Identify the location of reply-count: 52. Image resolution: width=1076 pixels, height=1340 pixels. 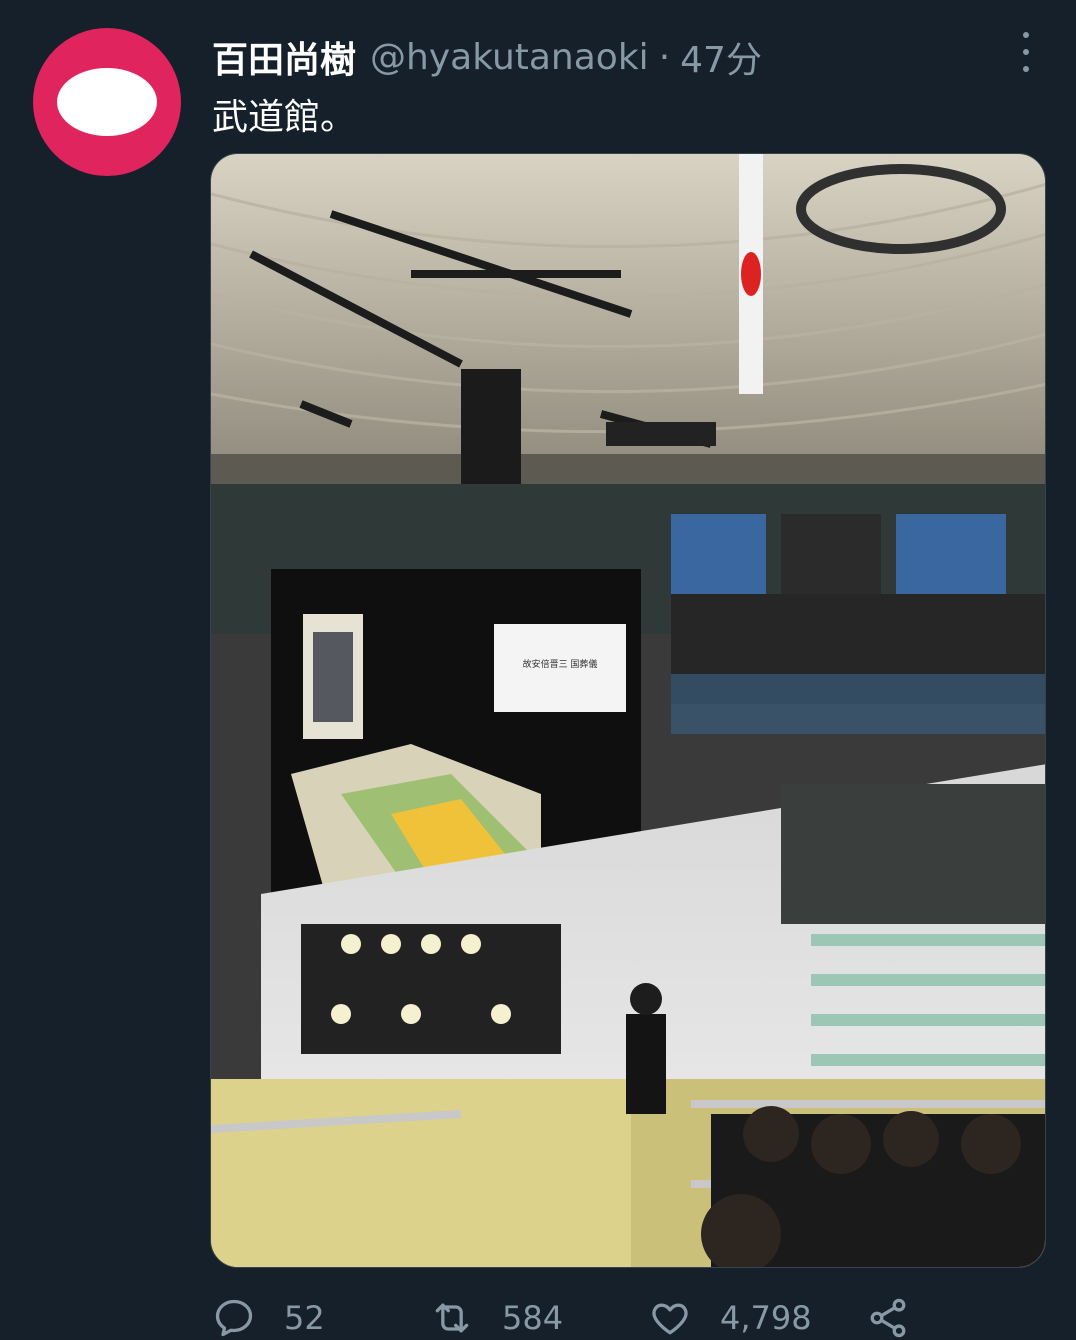
(304, 1318).